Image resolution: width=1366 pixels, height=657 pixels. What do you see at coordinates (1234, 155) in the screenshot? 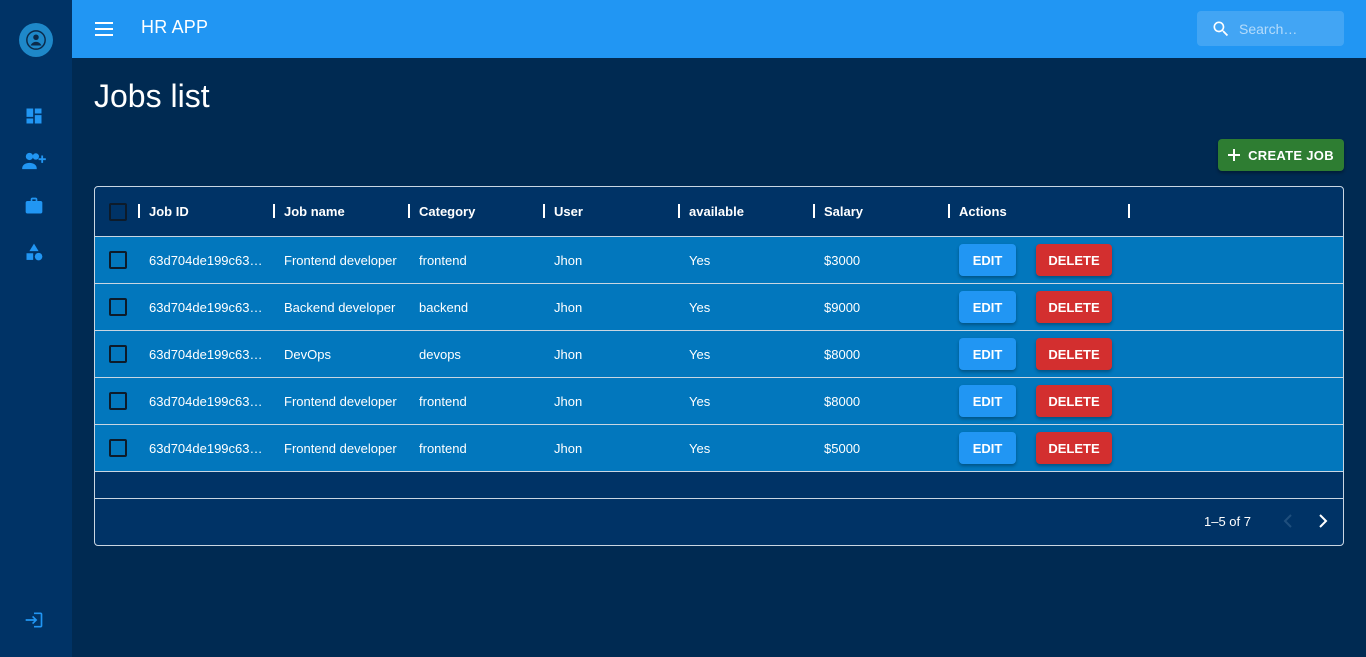
I see `plus-icon` at bounding box center [1234, 155].